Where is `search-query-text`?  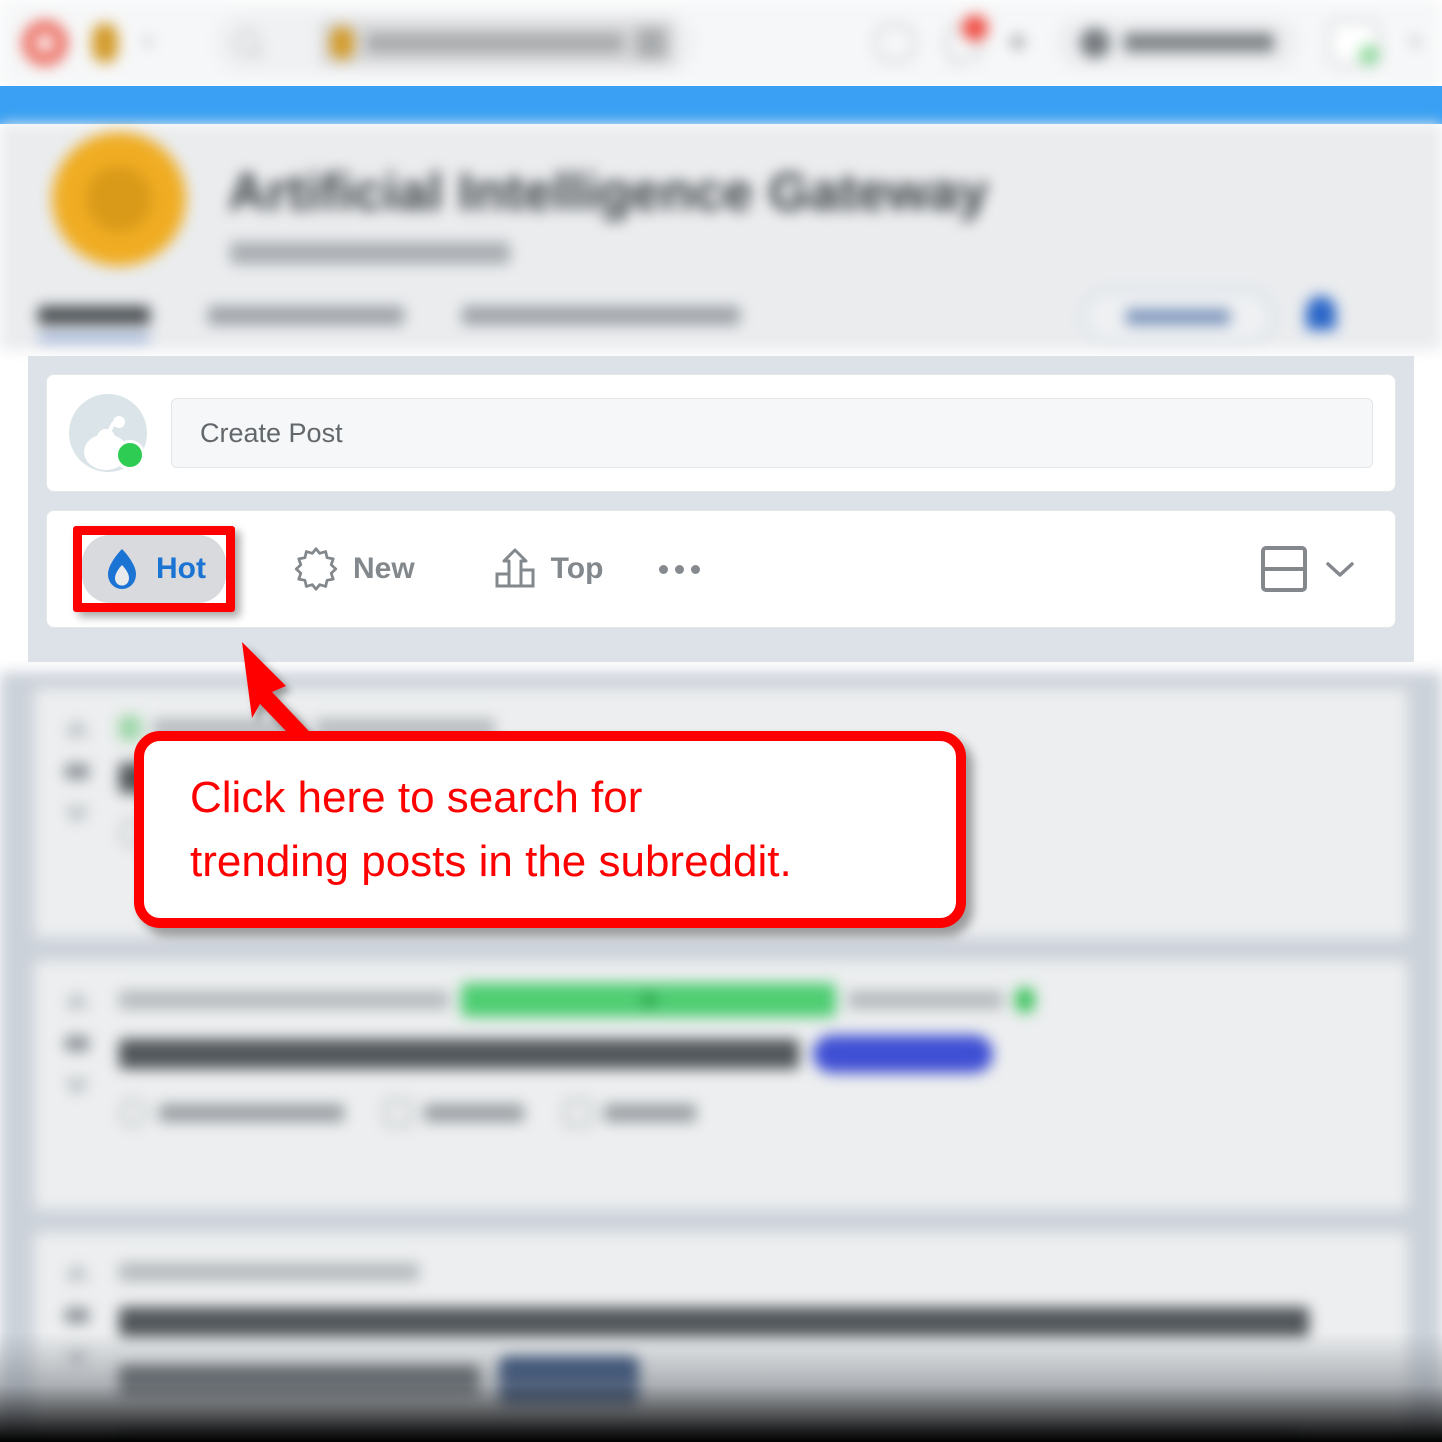 search-query-text is located at coordinates (494, 42).